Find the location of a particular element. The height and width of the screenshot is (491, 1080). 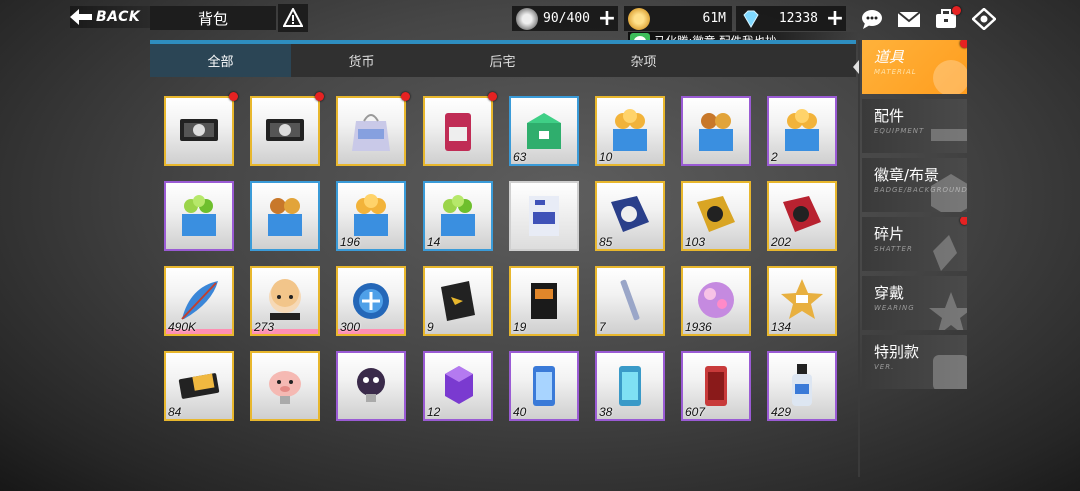

stamina-value: 90/400 is located at coordinates (566, 18).